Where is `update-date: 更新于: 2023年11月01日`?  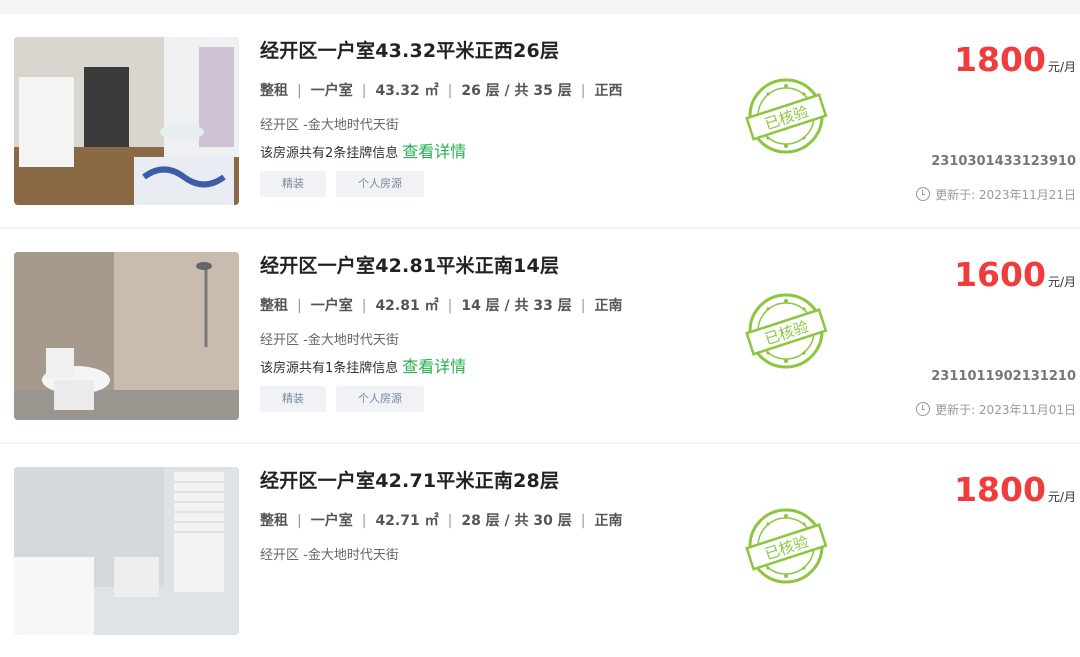 update-date: 更新于: 2023年11月01日 is located at coordinates (996, 409).